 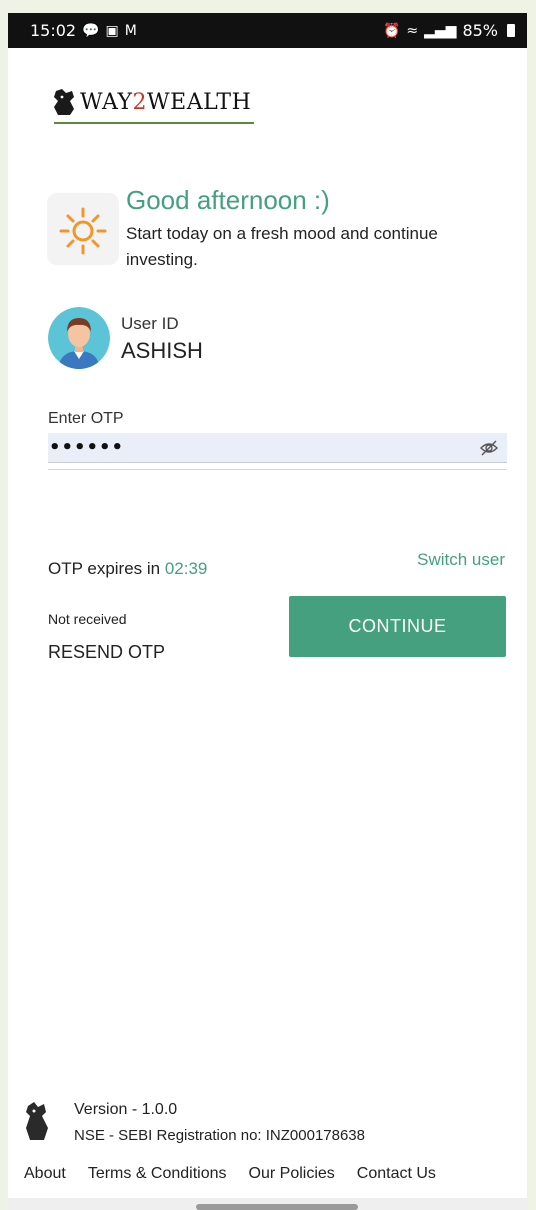 I want to click on gmail-icon: M, so click(x=130, y=30).